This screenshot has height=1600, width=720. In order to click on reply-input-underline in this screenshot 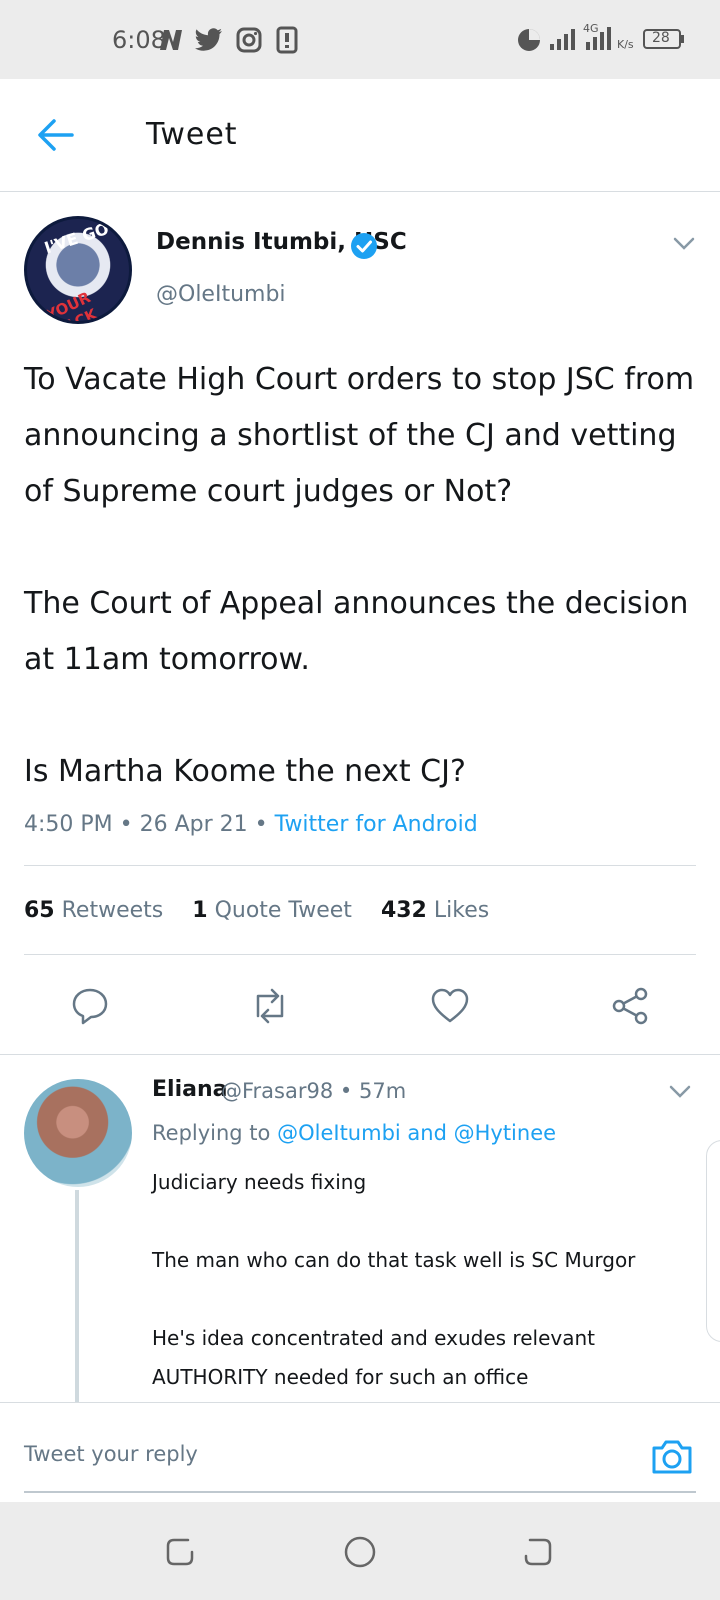, I will do `click(360, 1492)`.